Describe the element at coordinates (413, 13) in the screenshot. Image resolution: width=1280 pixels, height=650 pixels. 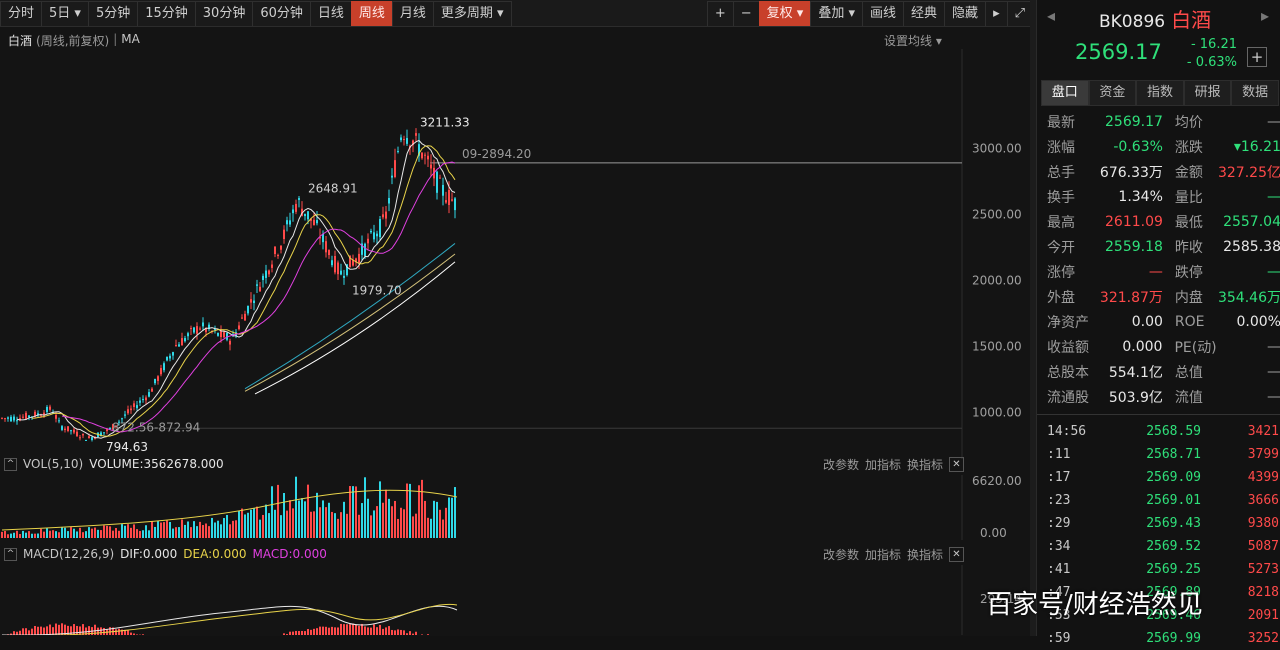
I see `period-tab: 月线` at that location.